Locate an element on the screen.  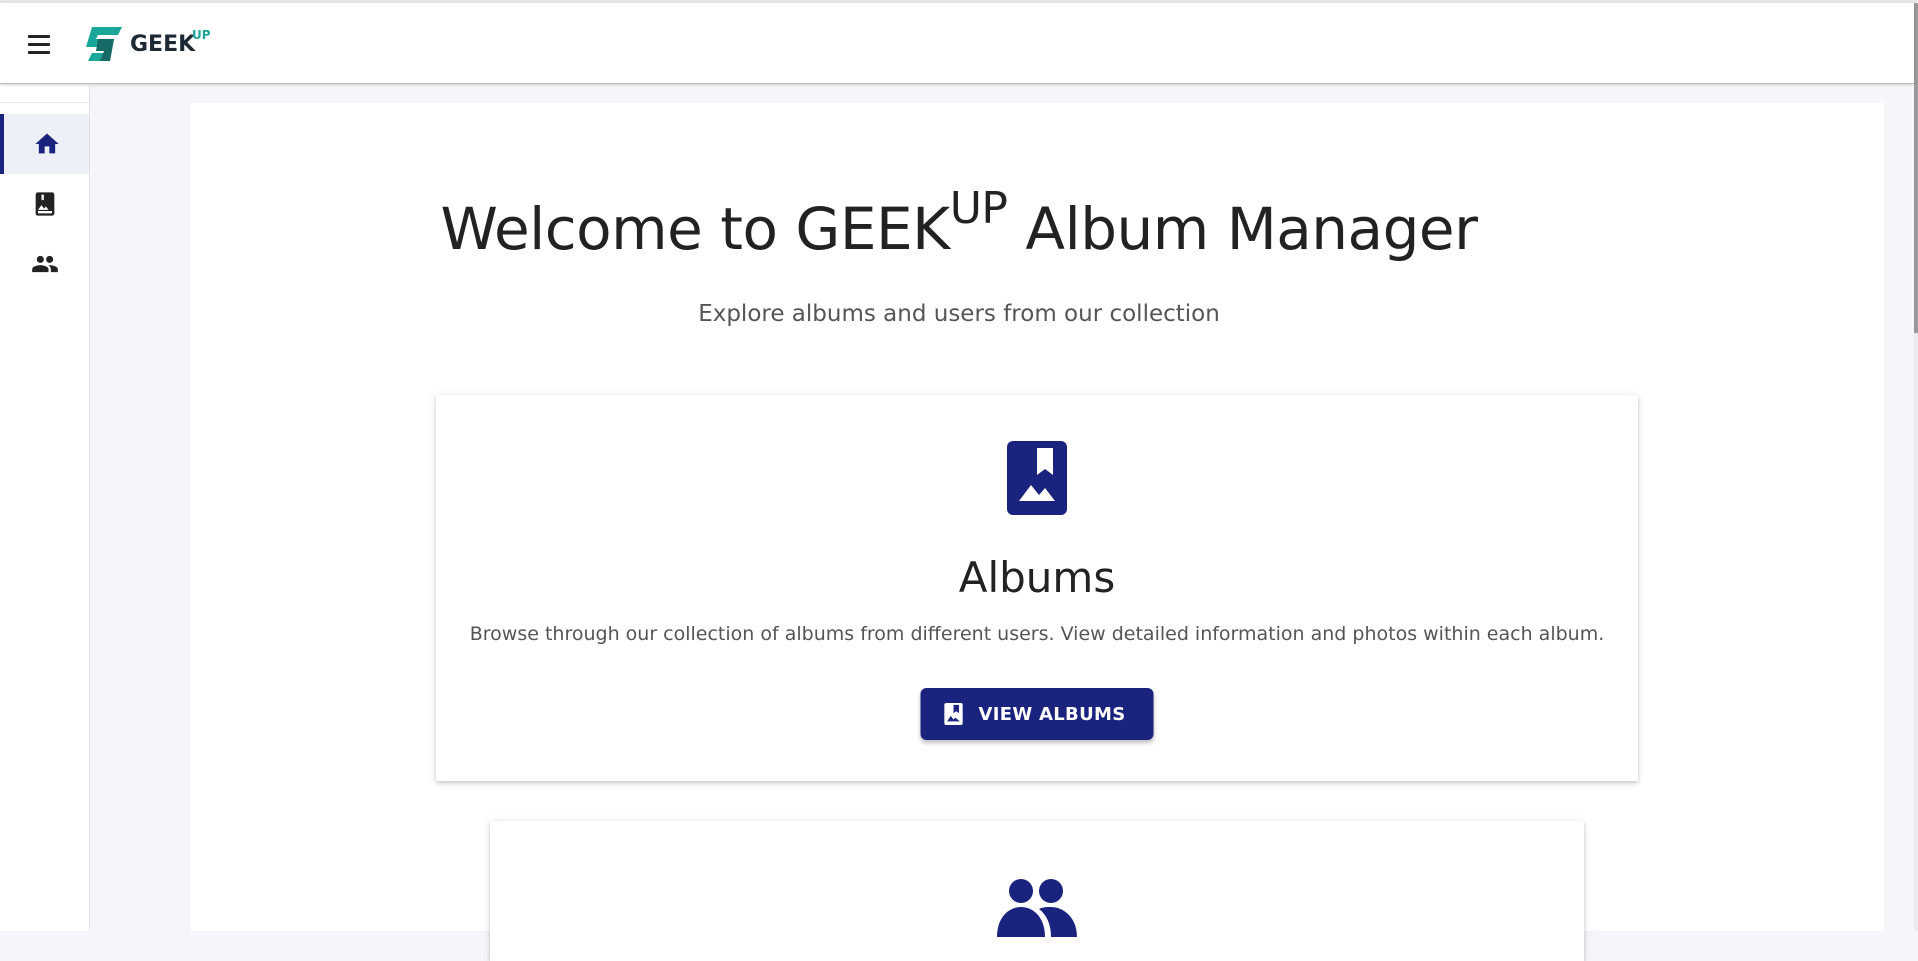
page-scrollbar is located at coordinates (1916, 467).